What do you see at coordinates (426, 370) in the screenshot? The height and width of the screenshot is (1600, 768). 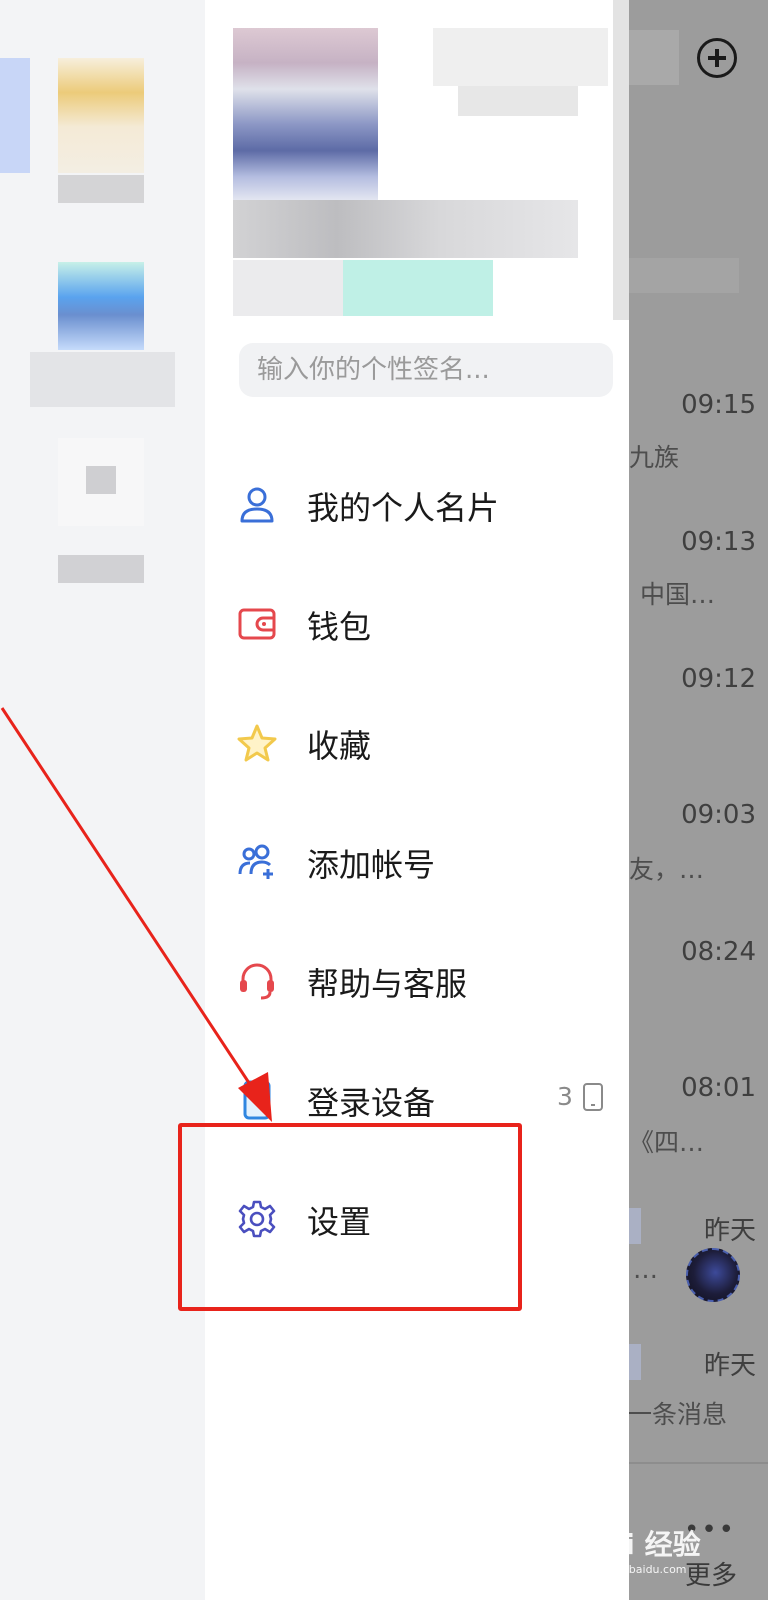 I see `signature-input` at bounding box center [426, 370].